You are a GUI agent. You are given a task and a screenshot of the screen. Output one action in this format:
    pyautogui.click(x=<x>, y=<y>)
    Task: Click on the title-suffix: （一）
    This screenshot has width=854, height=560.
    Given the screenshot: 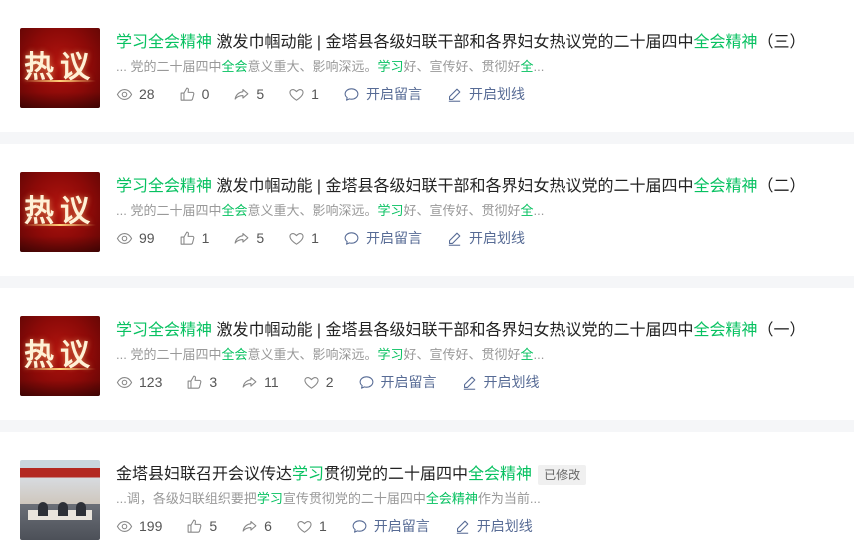 What is the action you would take?
    pyautogui.click(x=781, y=330)
    